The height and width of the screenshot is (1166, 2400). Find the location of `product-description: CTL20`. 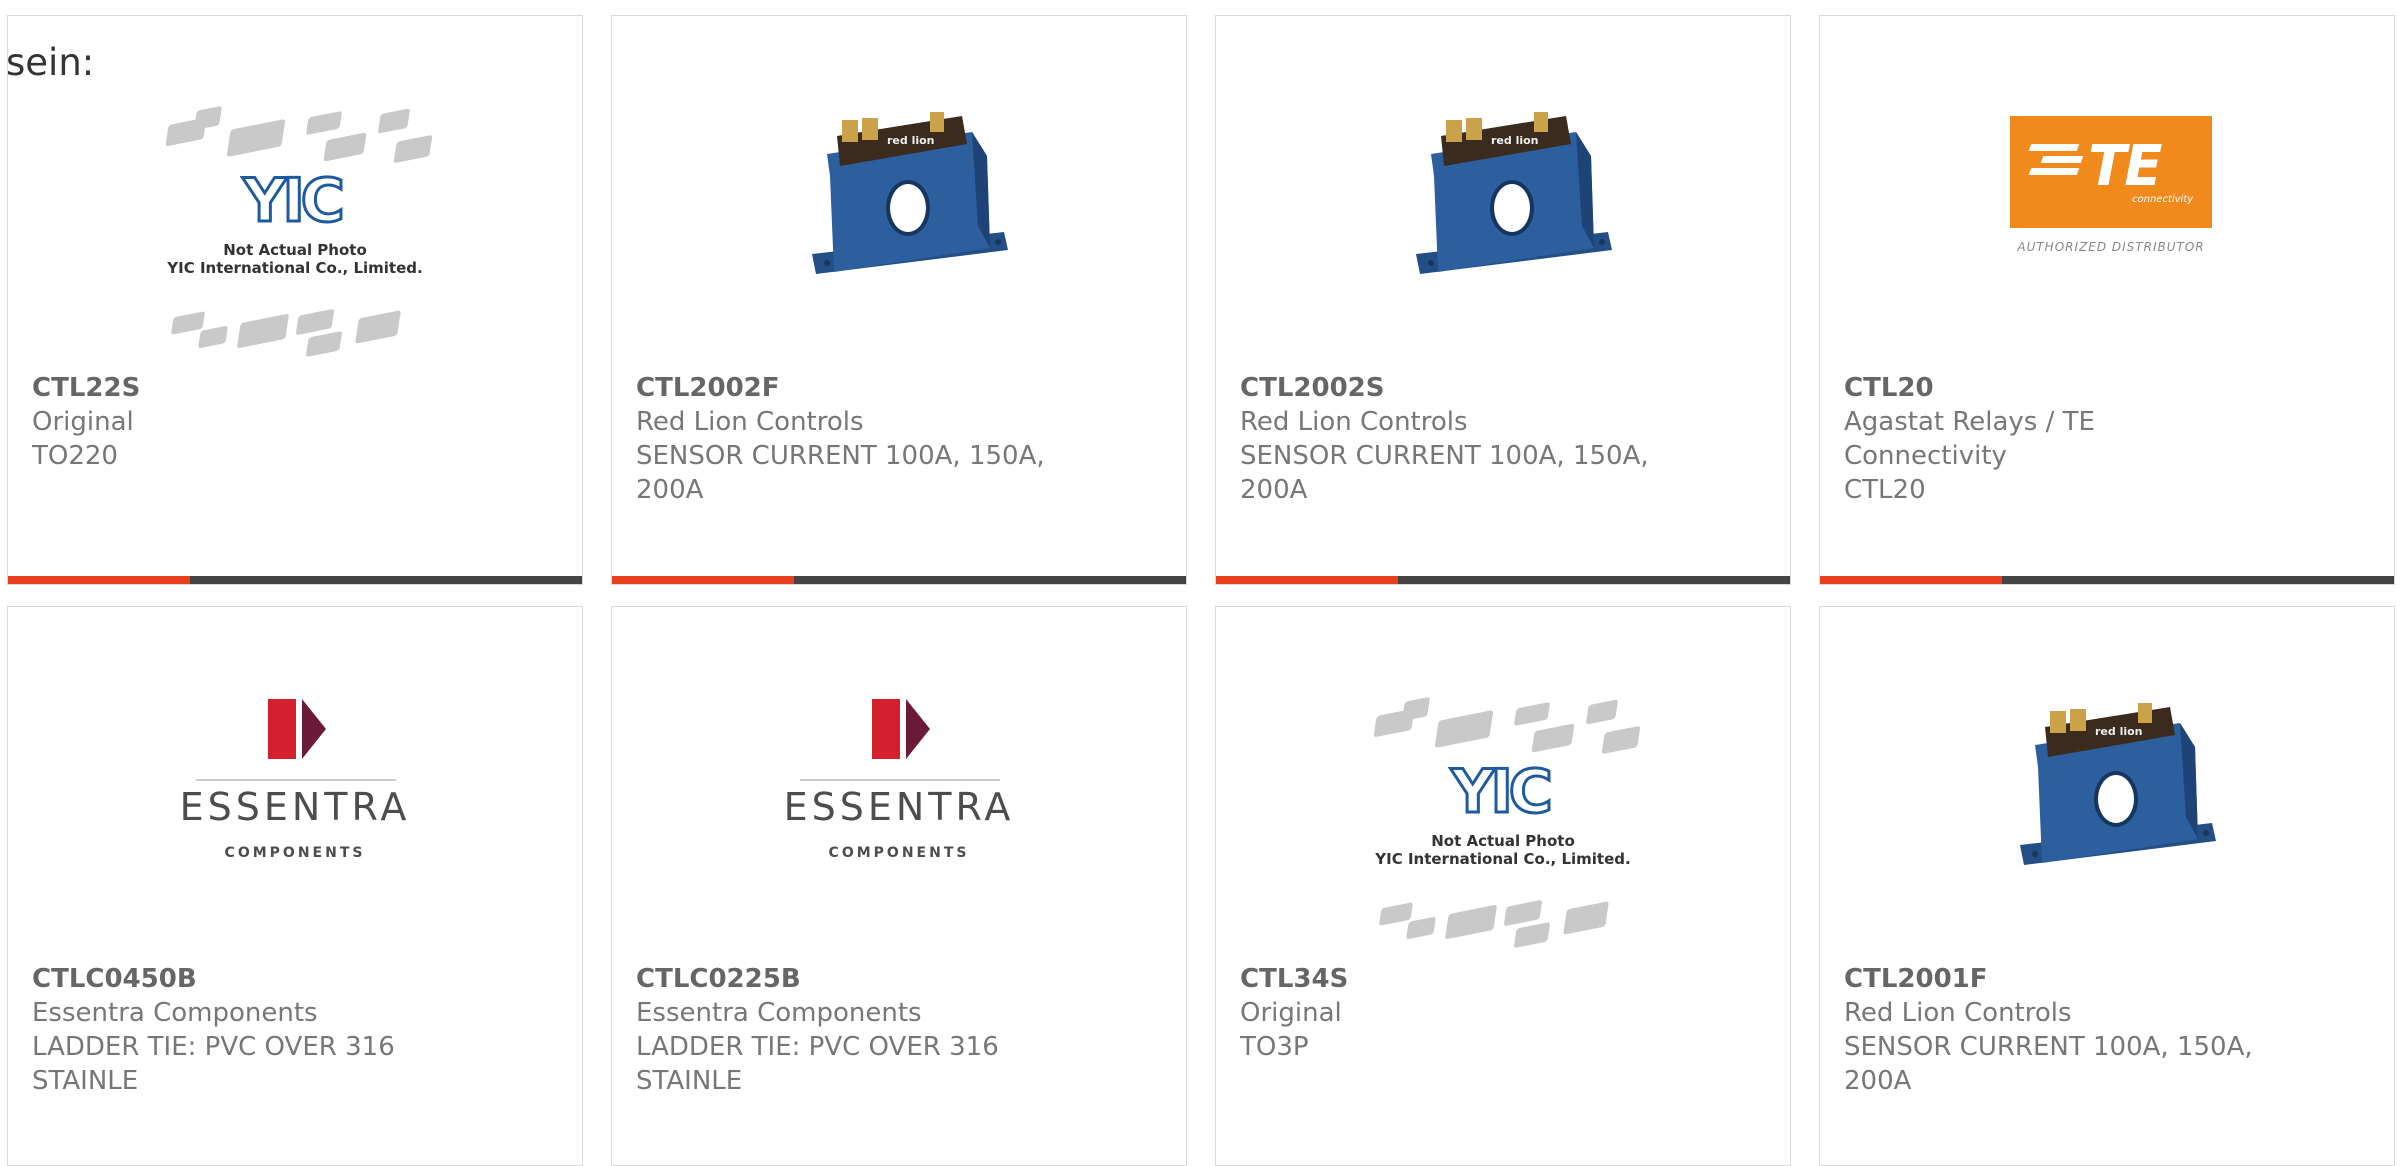

product-description: CTL20 is located at coordinates (1885, 490).